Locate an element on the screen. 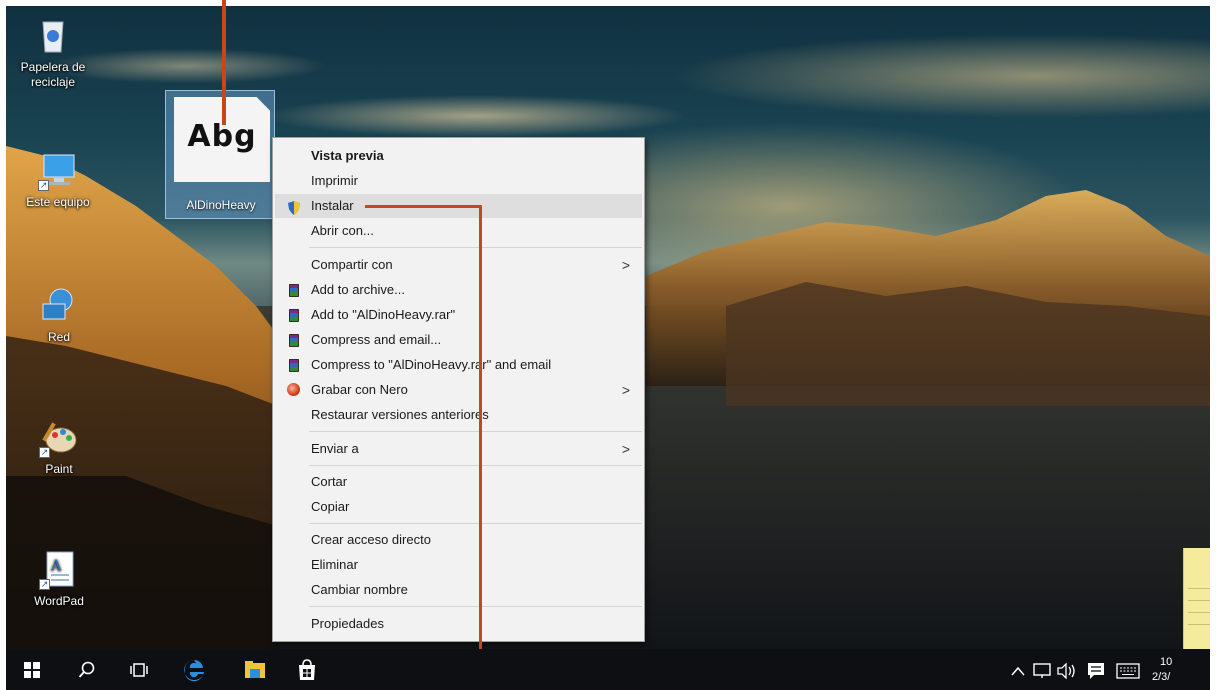 The image size is (1216, 690). font-file-aldinoheavy: Abg AlDinoHeavy is located at coordinates (220, 154).